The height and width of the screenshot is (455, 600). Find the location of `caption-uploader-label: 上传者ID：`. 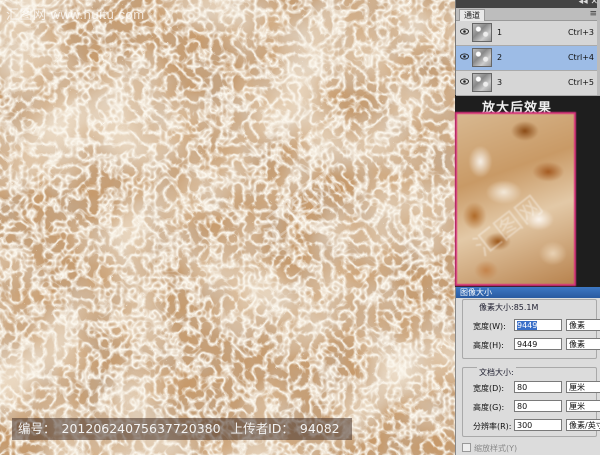

caption-uploader-label: 上传者ID： is located at coordinates (262, 428).